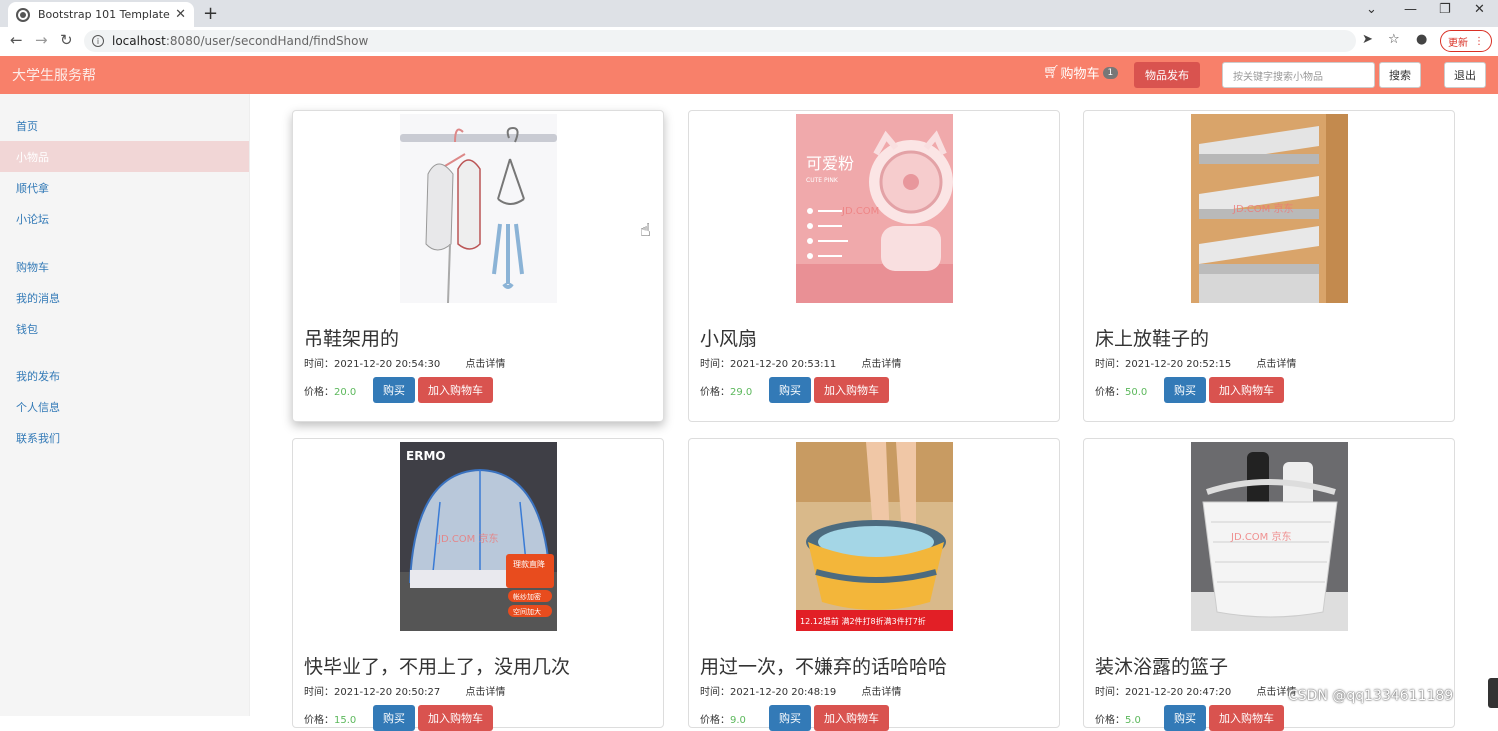  I want to click on sidebar-item-my-posts: 我的发布, so click(124, 375).